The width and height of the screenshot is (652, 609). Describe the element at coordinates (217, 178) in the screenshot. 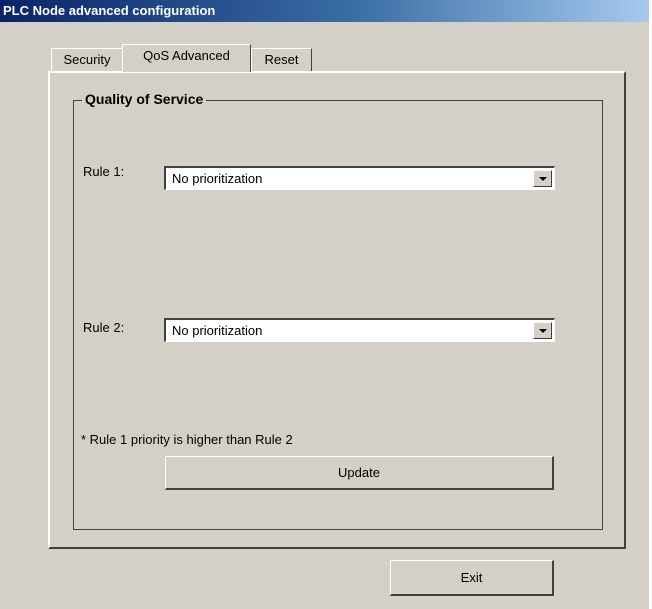

I see `rule1-selected-value: No prioritization` at that location.